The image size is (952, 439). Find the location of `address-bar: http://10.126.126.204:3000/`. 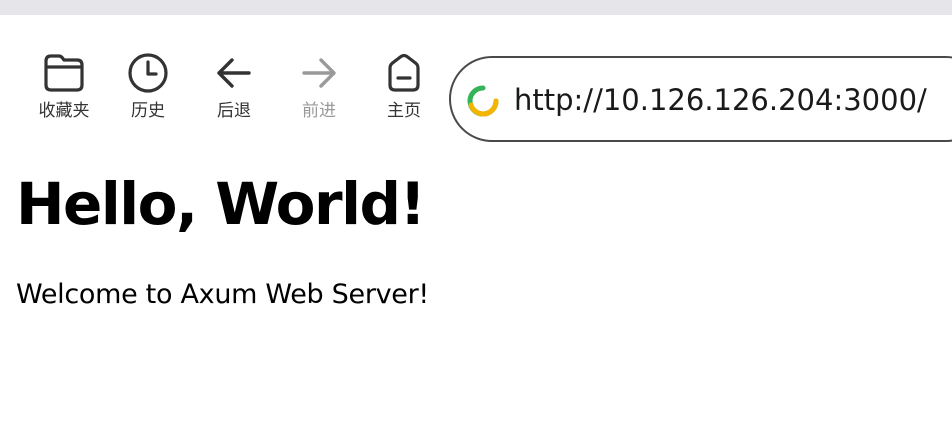

address-bar: http://10.126.126.204:3000/ is located at coordinates (700, 99).